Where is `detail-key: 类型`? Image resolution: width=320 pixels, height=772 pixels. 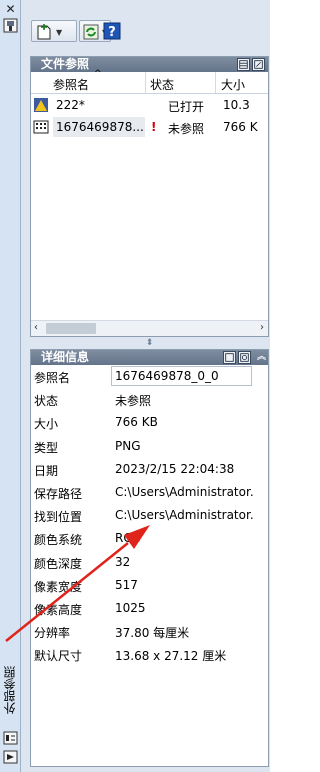 detail-key: 类型 is located at coordinates (46, 447).